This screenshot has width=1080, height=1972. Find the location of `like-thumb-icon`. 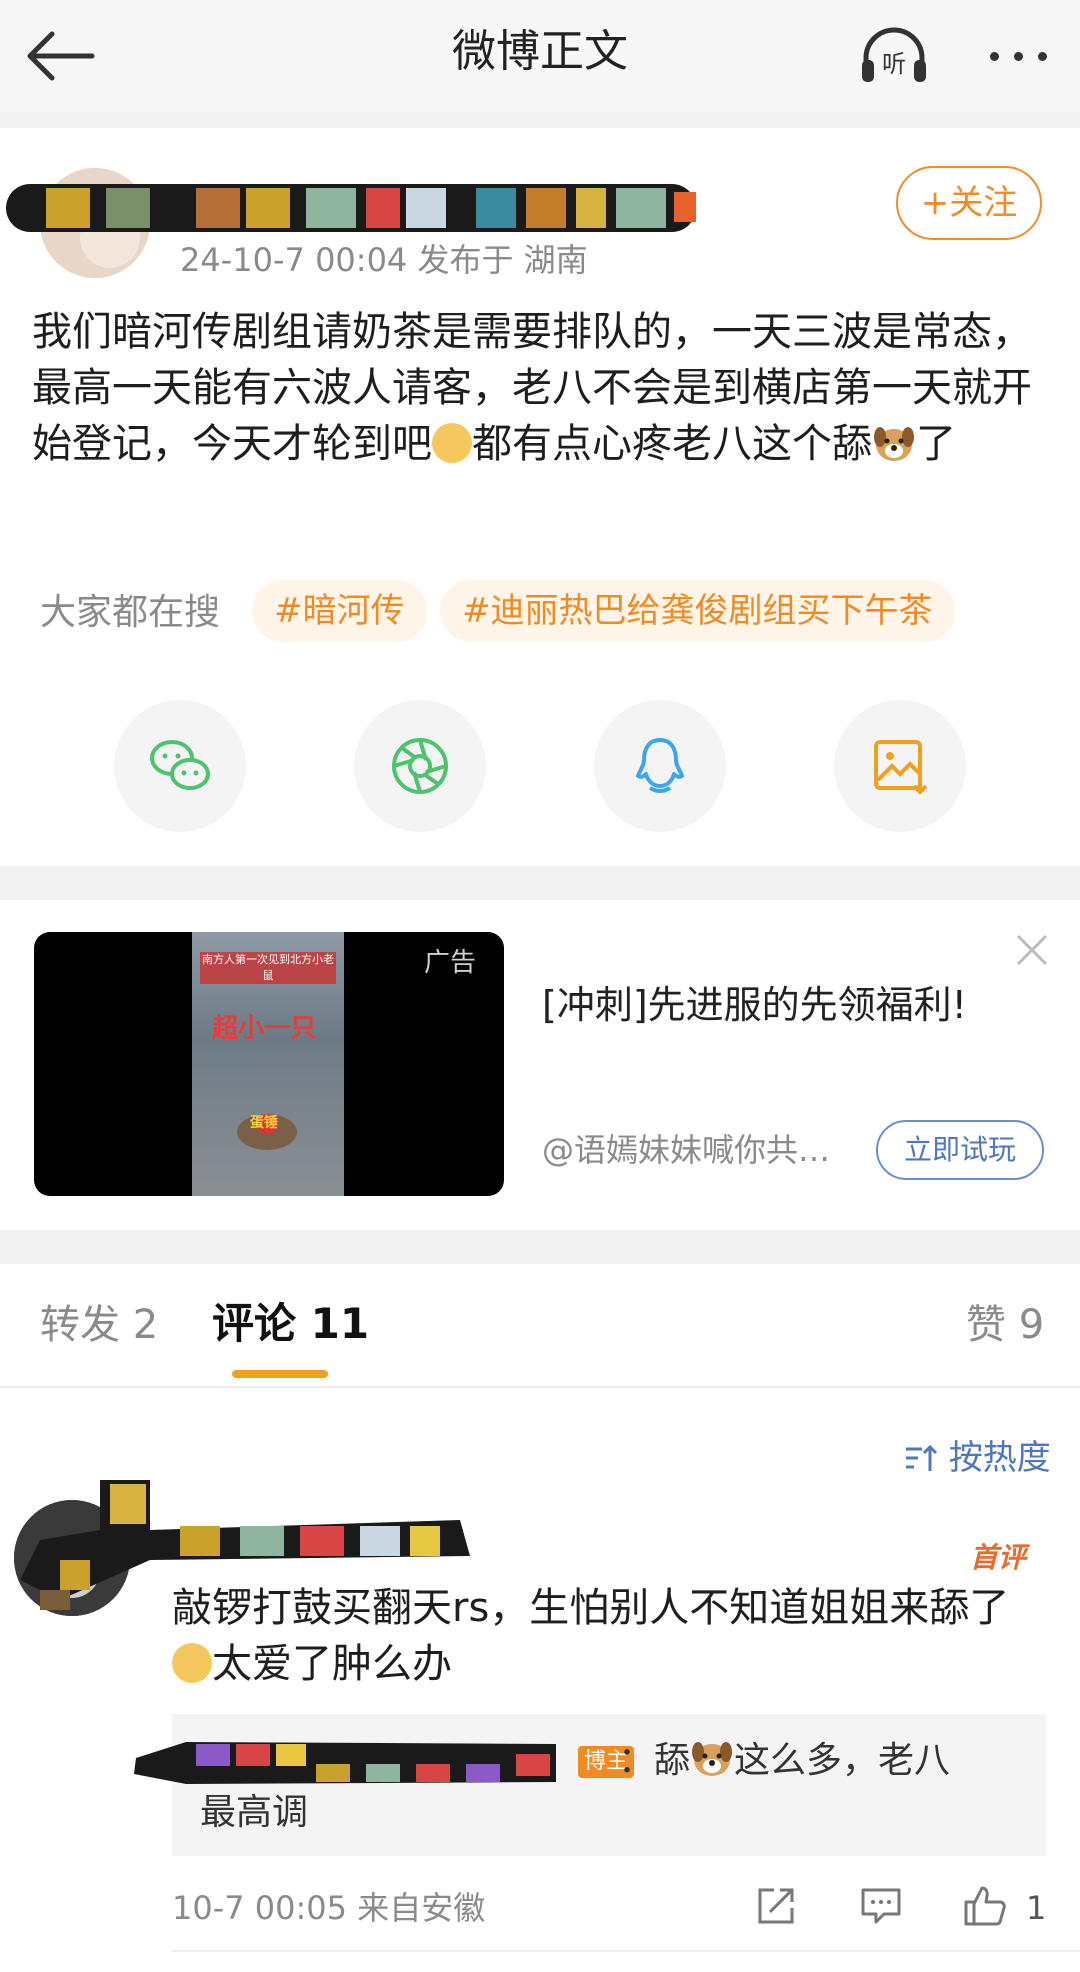

like-thumb-icon is located at coordinates (985, 1905).